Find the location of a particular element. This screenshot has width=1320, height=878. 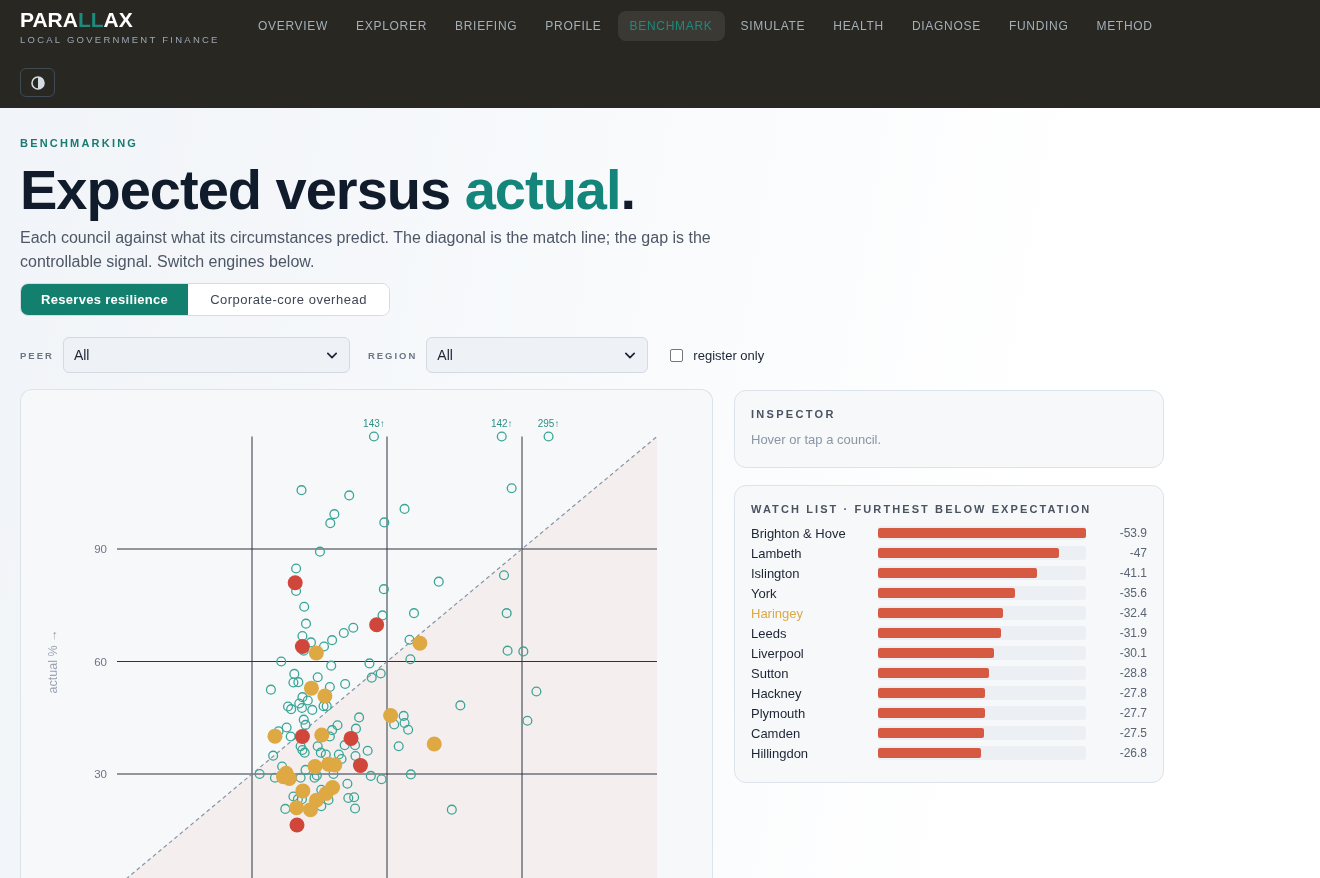

council-name: Hackney is located at coordinates (814, 693).